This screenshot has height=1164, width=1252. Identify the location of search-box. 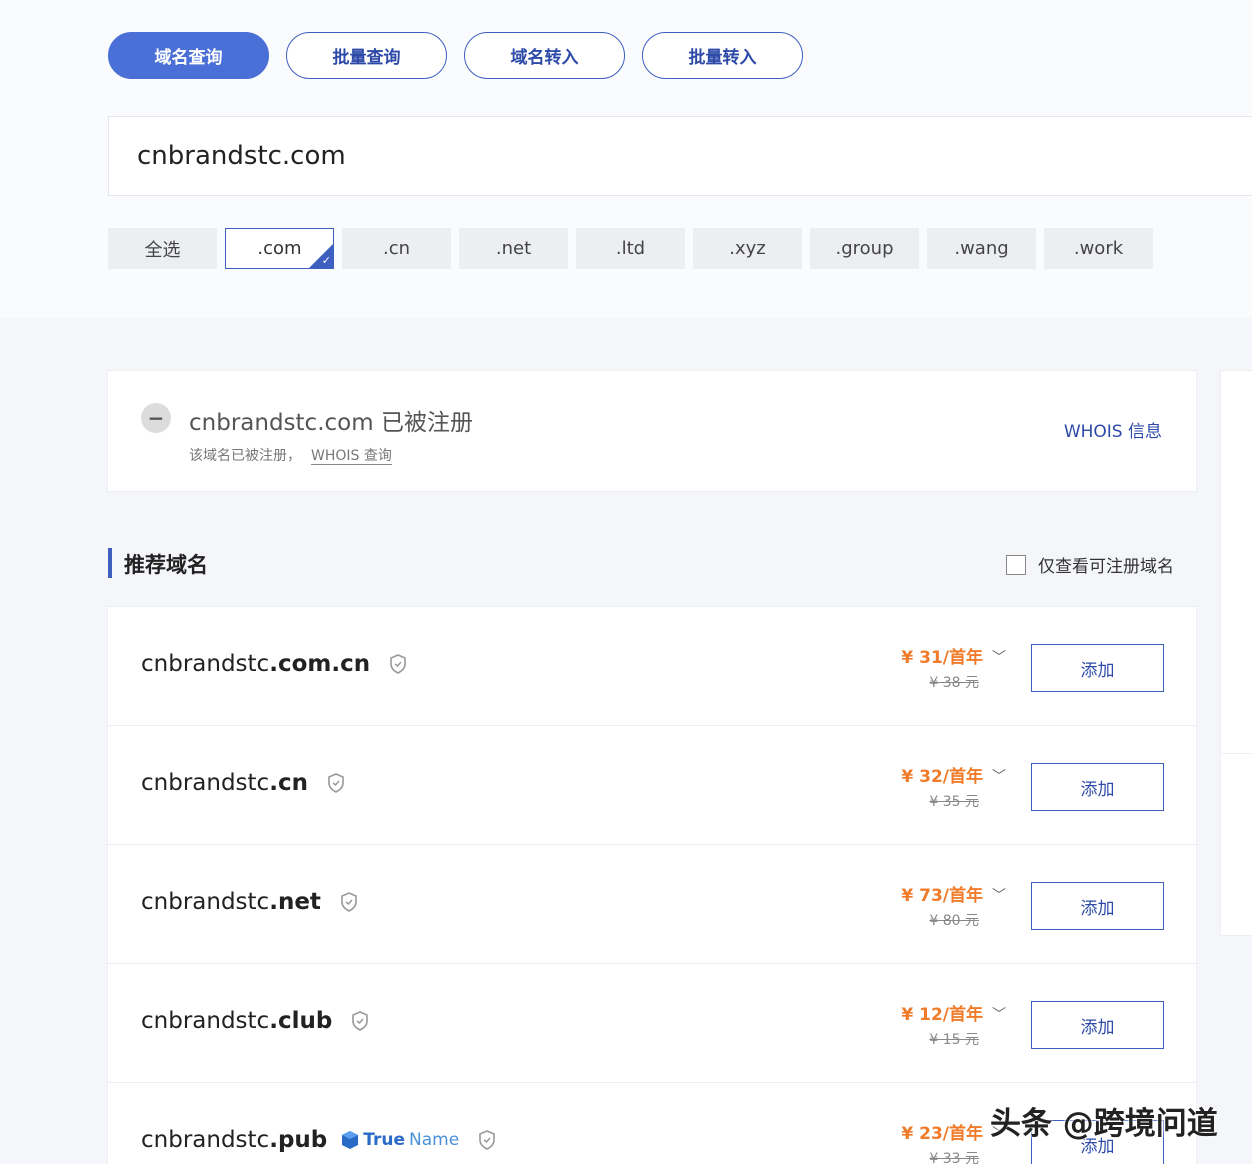
(680, 156).